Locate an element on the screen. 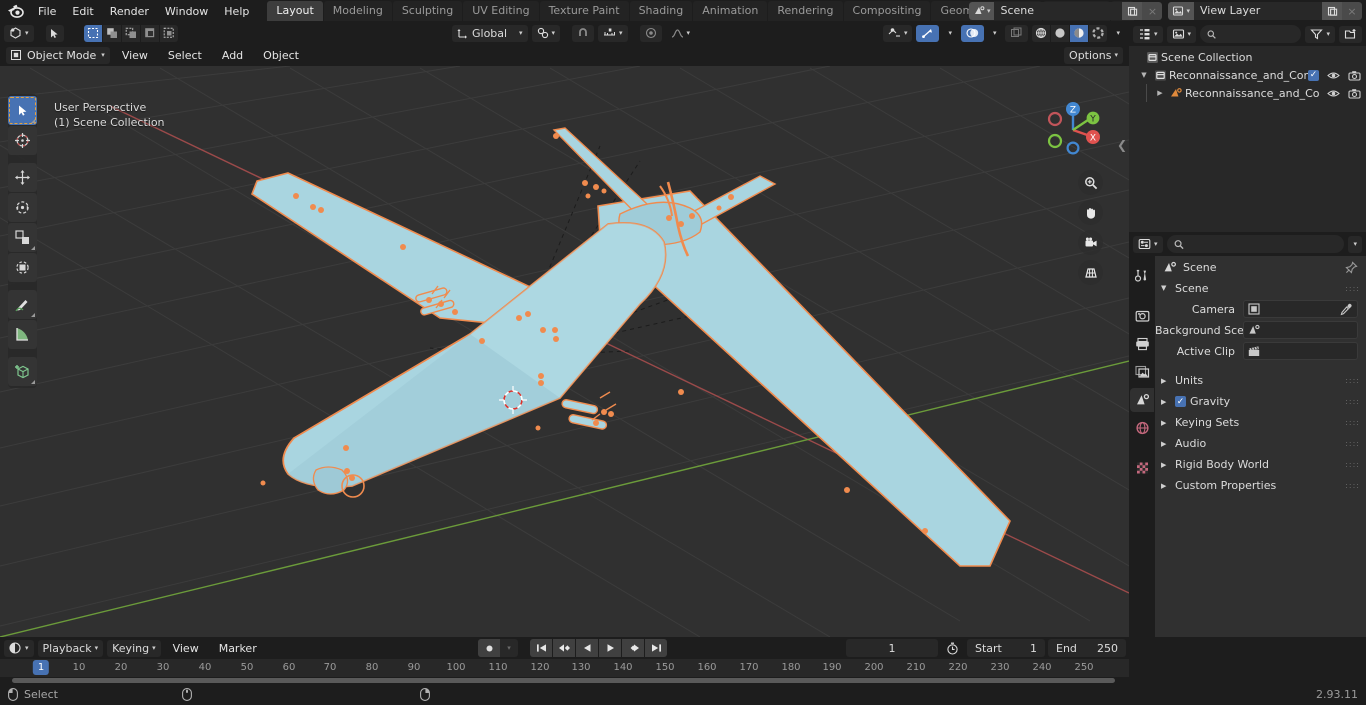 This screenshot has width=1366, height=705. timeline-scrollbar-thumb is located at coordinates (563, 680).